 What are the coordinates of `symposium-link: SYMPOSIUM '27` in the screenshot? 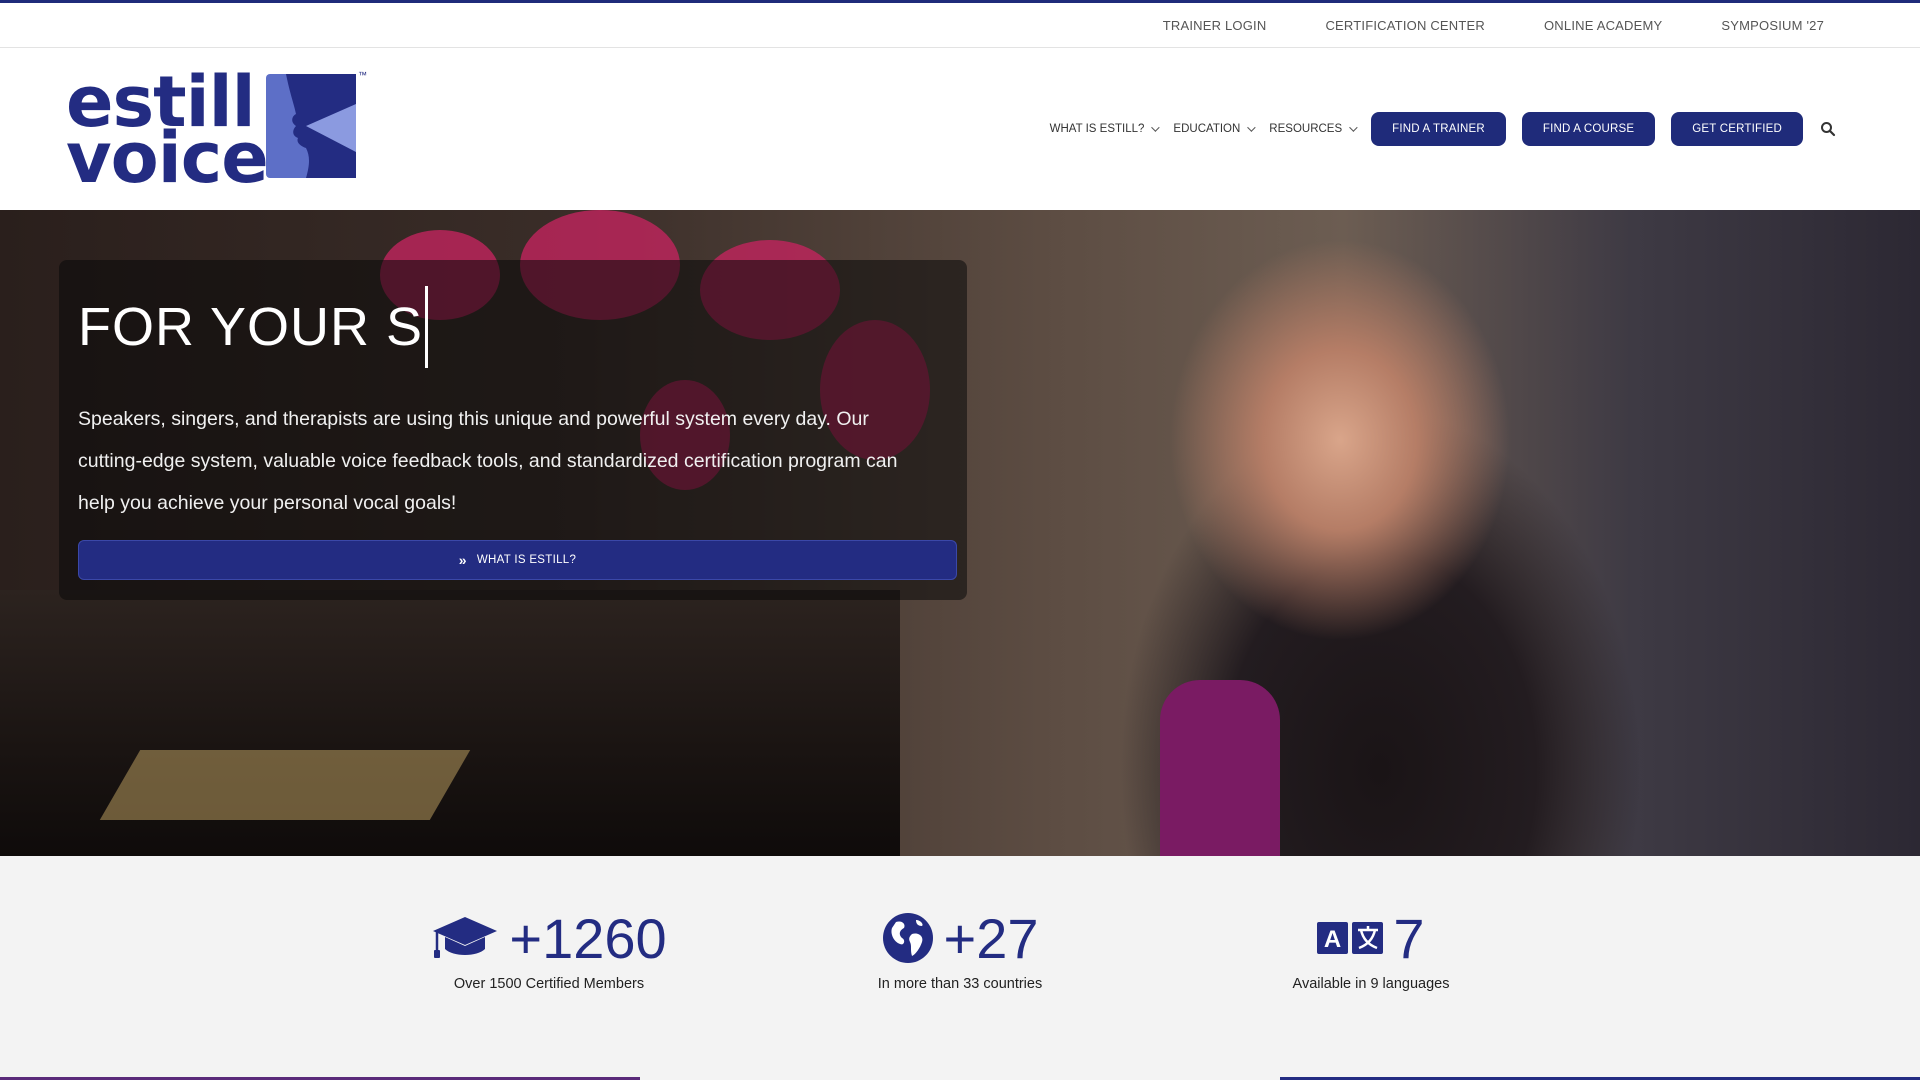 It's located at (1772, 25).